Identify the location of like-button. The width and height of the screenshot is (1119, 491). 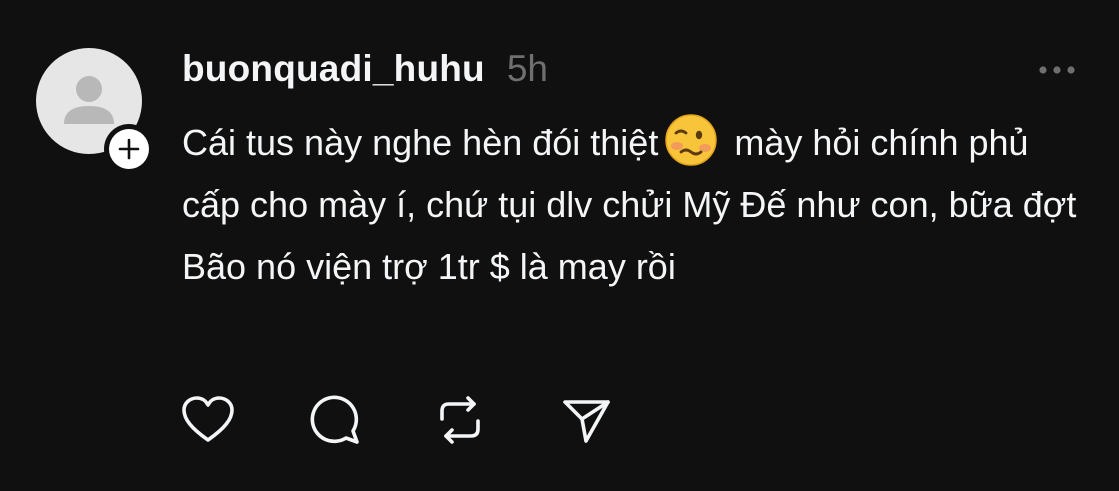
(208, 420).